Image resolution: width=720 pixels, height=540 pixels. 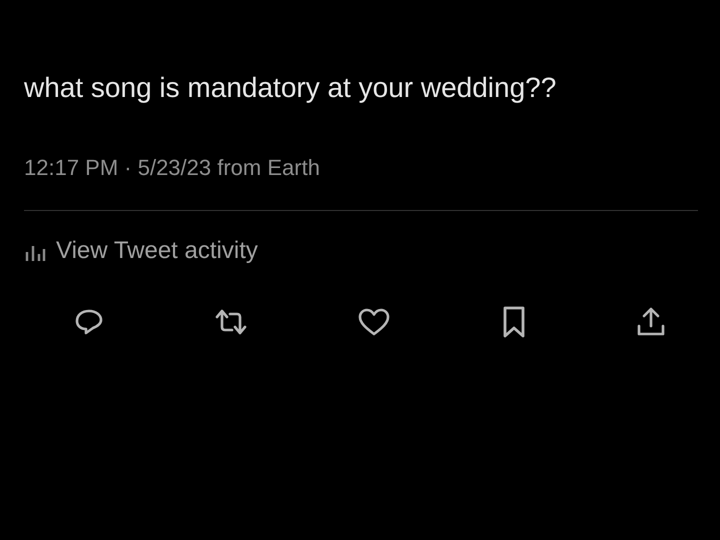 I want to click on retweet-icon, so click(x=231, y=322).